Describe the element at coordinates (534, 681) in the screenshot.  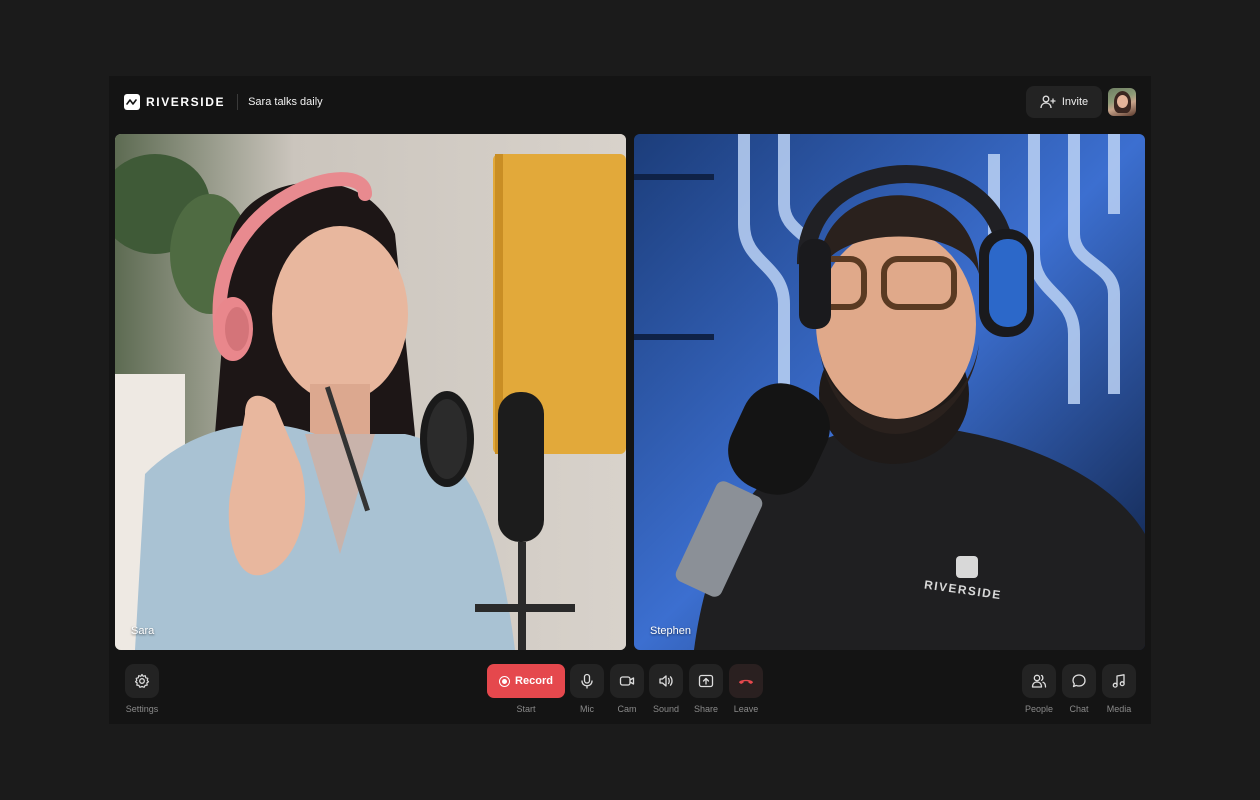
I see `record-button-label: Record` at that location.